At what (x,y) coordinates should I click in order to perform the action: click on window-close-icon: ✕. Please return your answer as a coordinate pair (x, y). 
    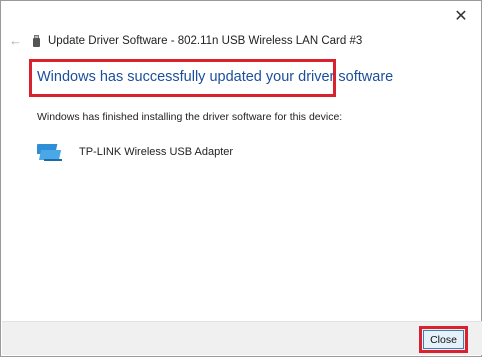
    Looking at the image, I should click on (461, 17).